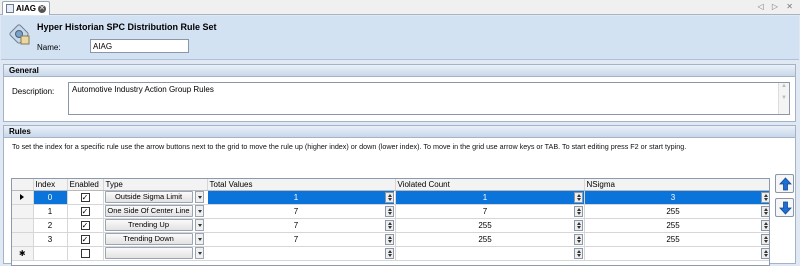 The width and height of the screenshot is (800, 266). What do you see at coordinates (148, 197) in the screenshot?
I see `type-value: Outside Sigma Limit` at bounding box center [148, 197].